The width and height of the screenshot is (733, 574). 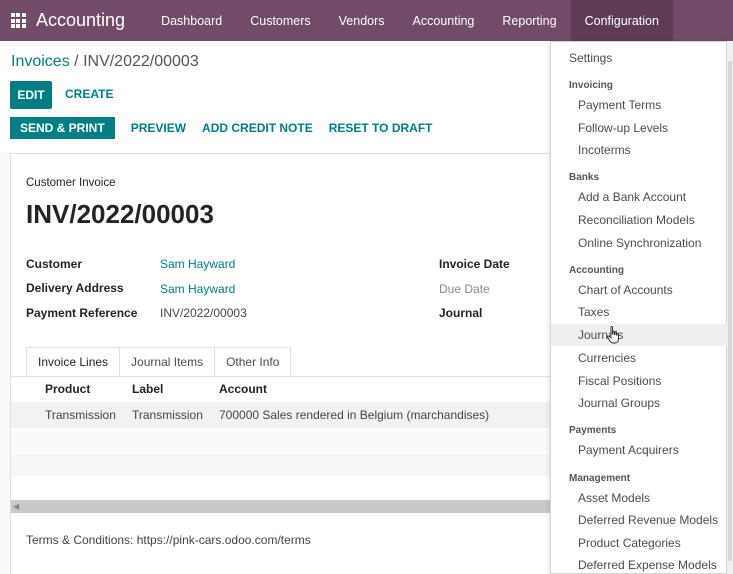 I want to click on menu-header-payments: Payments, so click(x=593, y=430).